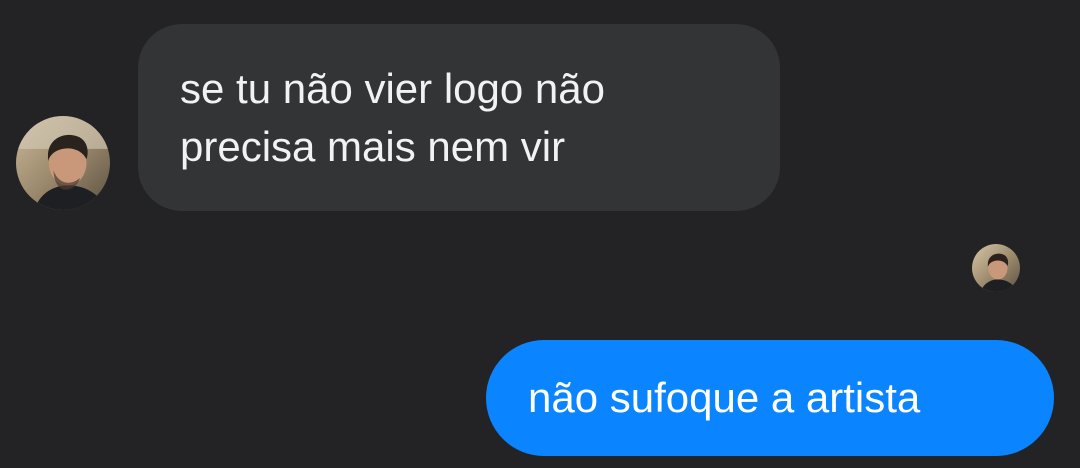  I want to click on contact-avatar, so click(63, 163).